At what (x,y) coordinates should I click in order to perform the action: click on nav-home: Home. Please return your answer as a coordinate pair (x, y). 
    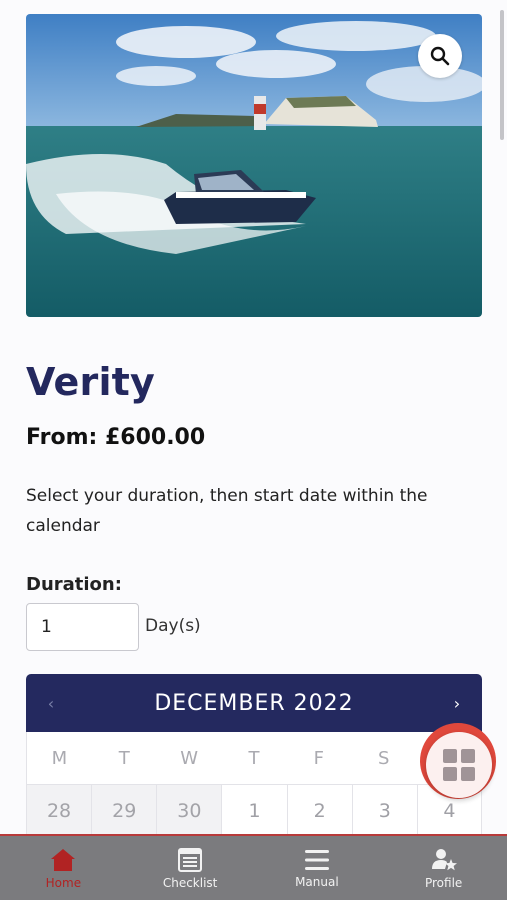
    Looking at the image, I should click on (63, 868).